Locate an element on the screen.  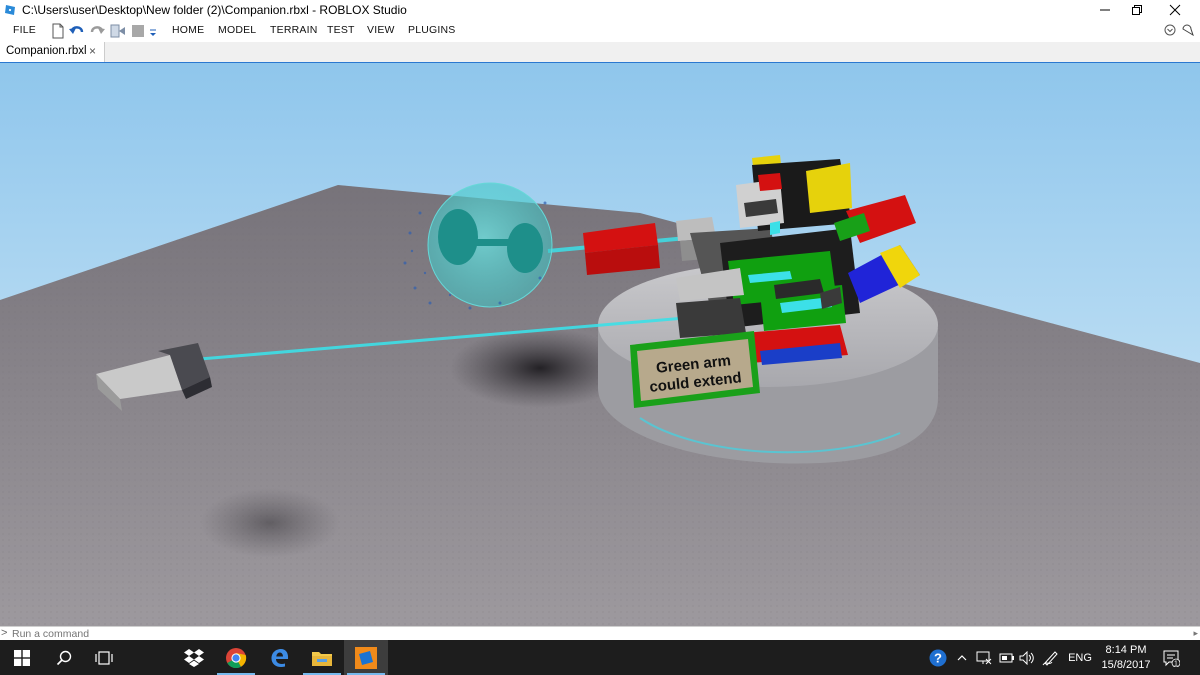
notification-icon: 1 is located at coordinates (1171, 658).